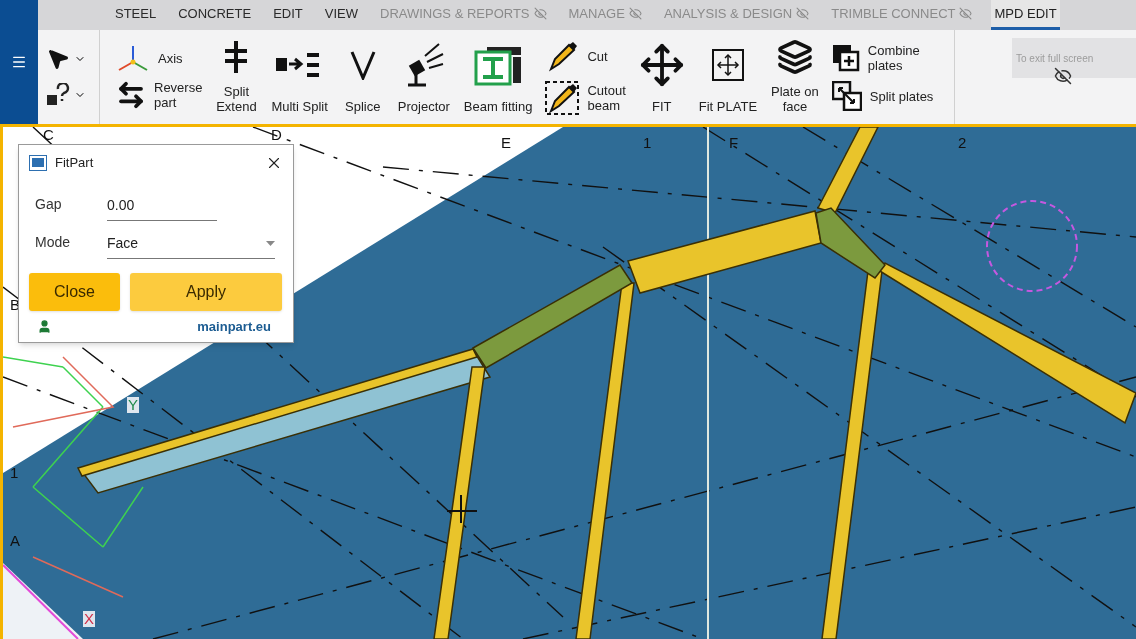  What do you see at coordinates (276, 135) in the screenshot?
I see `grid-label: D` at bounding box center [276, 135].